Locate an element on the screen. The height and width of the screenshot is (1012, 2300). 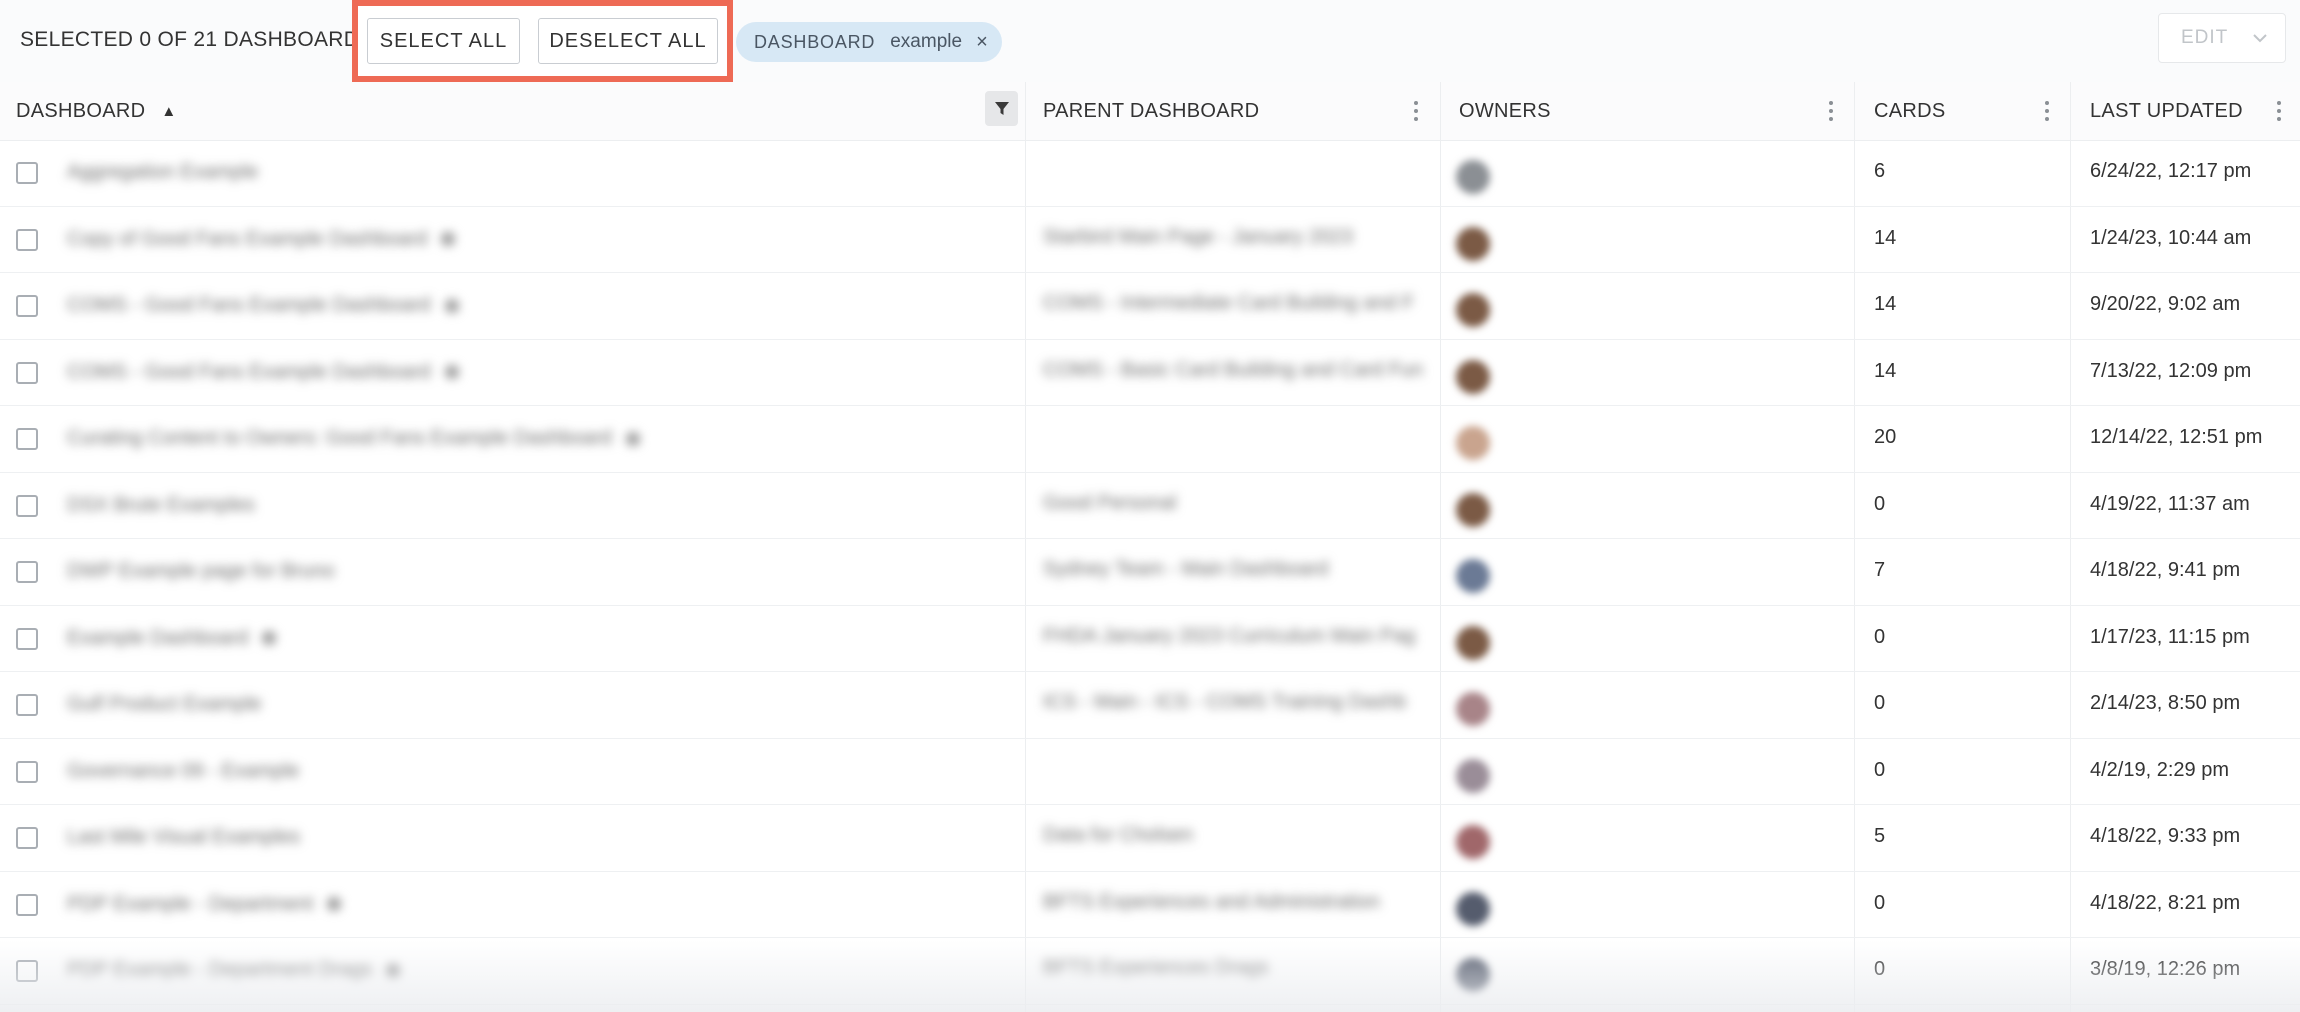
parent-dashboard-link: ICS - Main - ICS - COMS Training Dashb is located at coordinates (1224, 702).